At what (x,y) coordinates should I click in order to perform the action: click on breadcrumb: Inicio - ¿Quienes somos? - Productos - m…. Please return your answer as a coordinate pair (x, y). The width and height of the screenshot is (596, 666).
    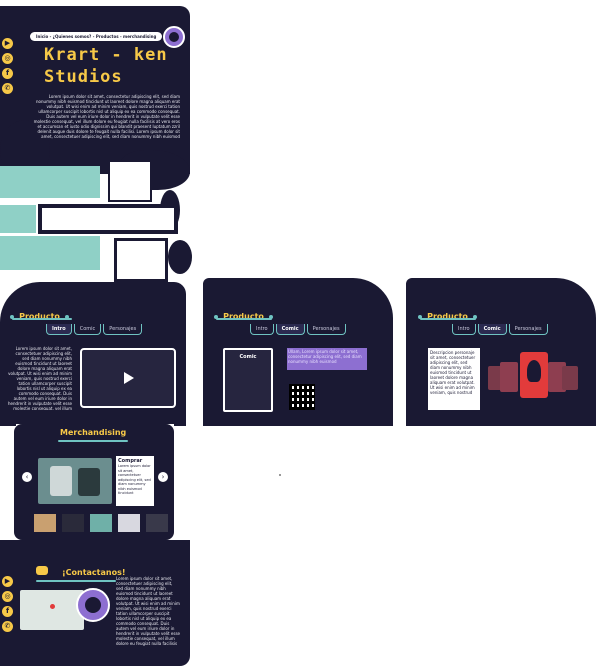
    Looking at the image, I should click on (96, 36).